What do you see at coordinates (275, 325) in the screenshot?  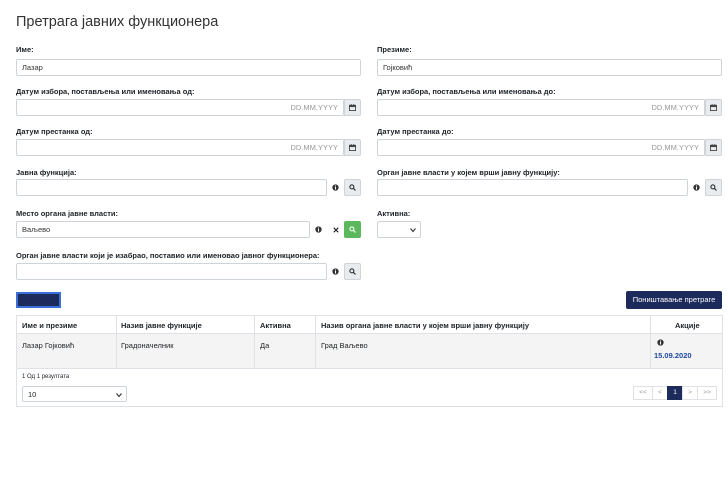 I see `header-active: Активна` at bounding box center [275, 325].